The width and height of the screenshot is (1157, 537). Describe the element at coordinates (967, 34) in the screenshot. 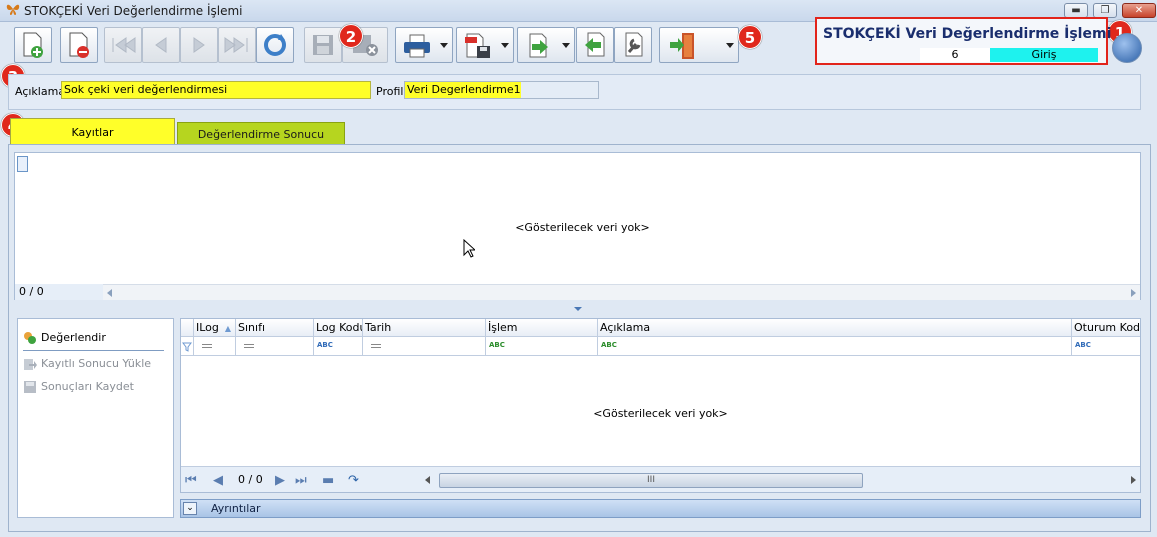

I see `header-title: STOKÇEKİ Veri Değerlendirme İşlemi` at that location.